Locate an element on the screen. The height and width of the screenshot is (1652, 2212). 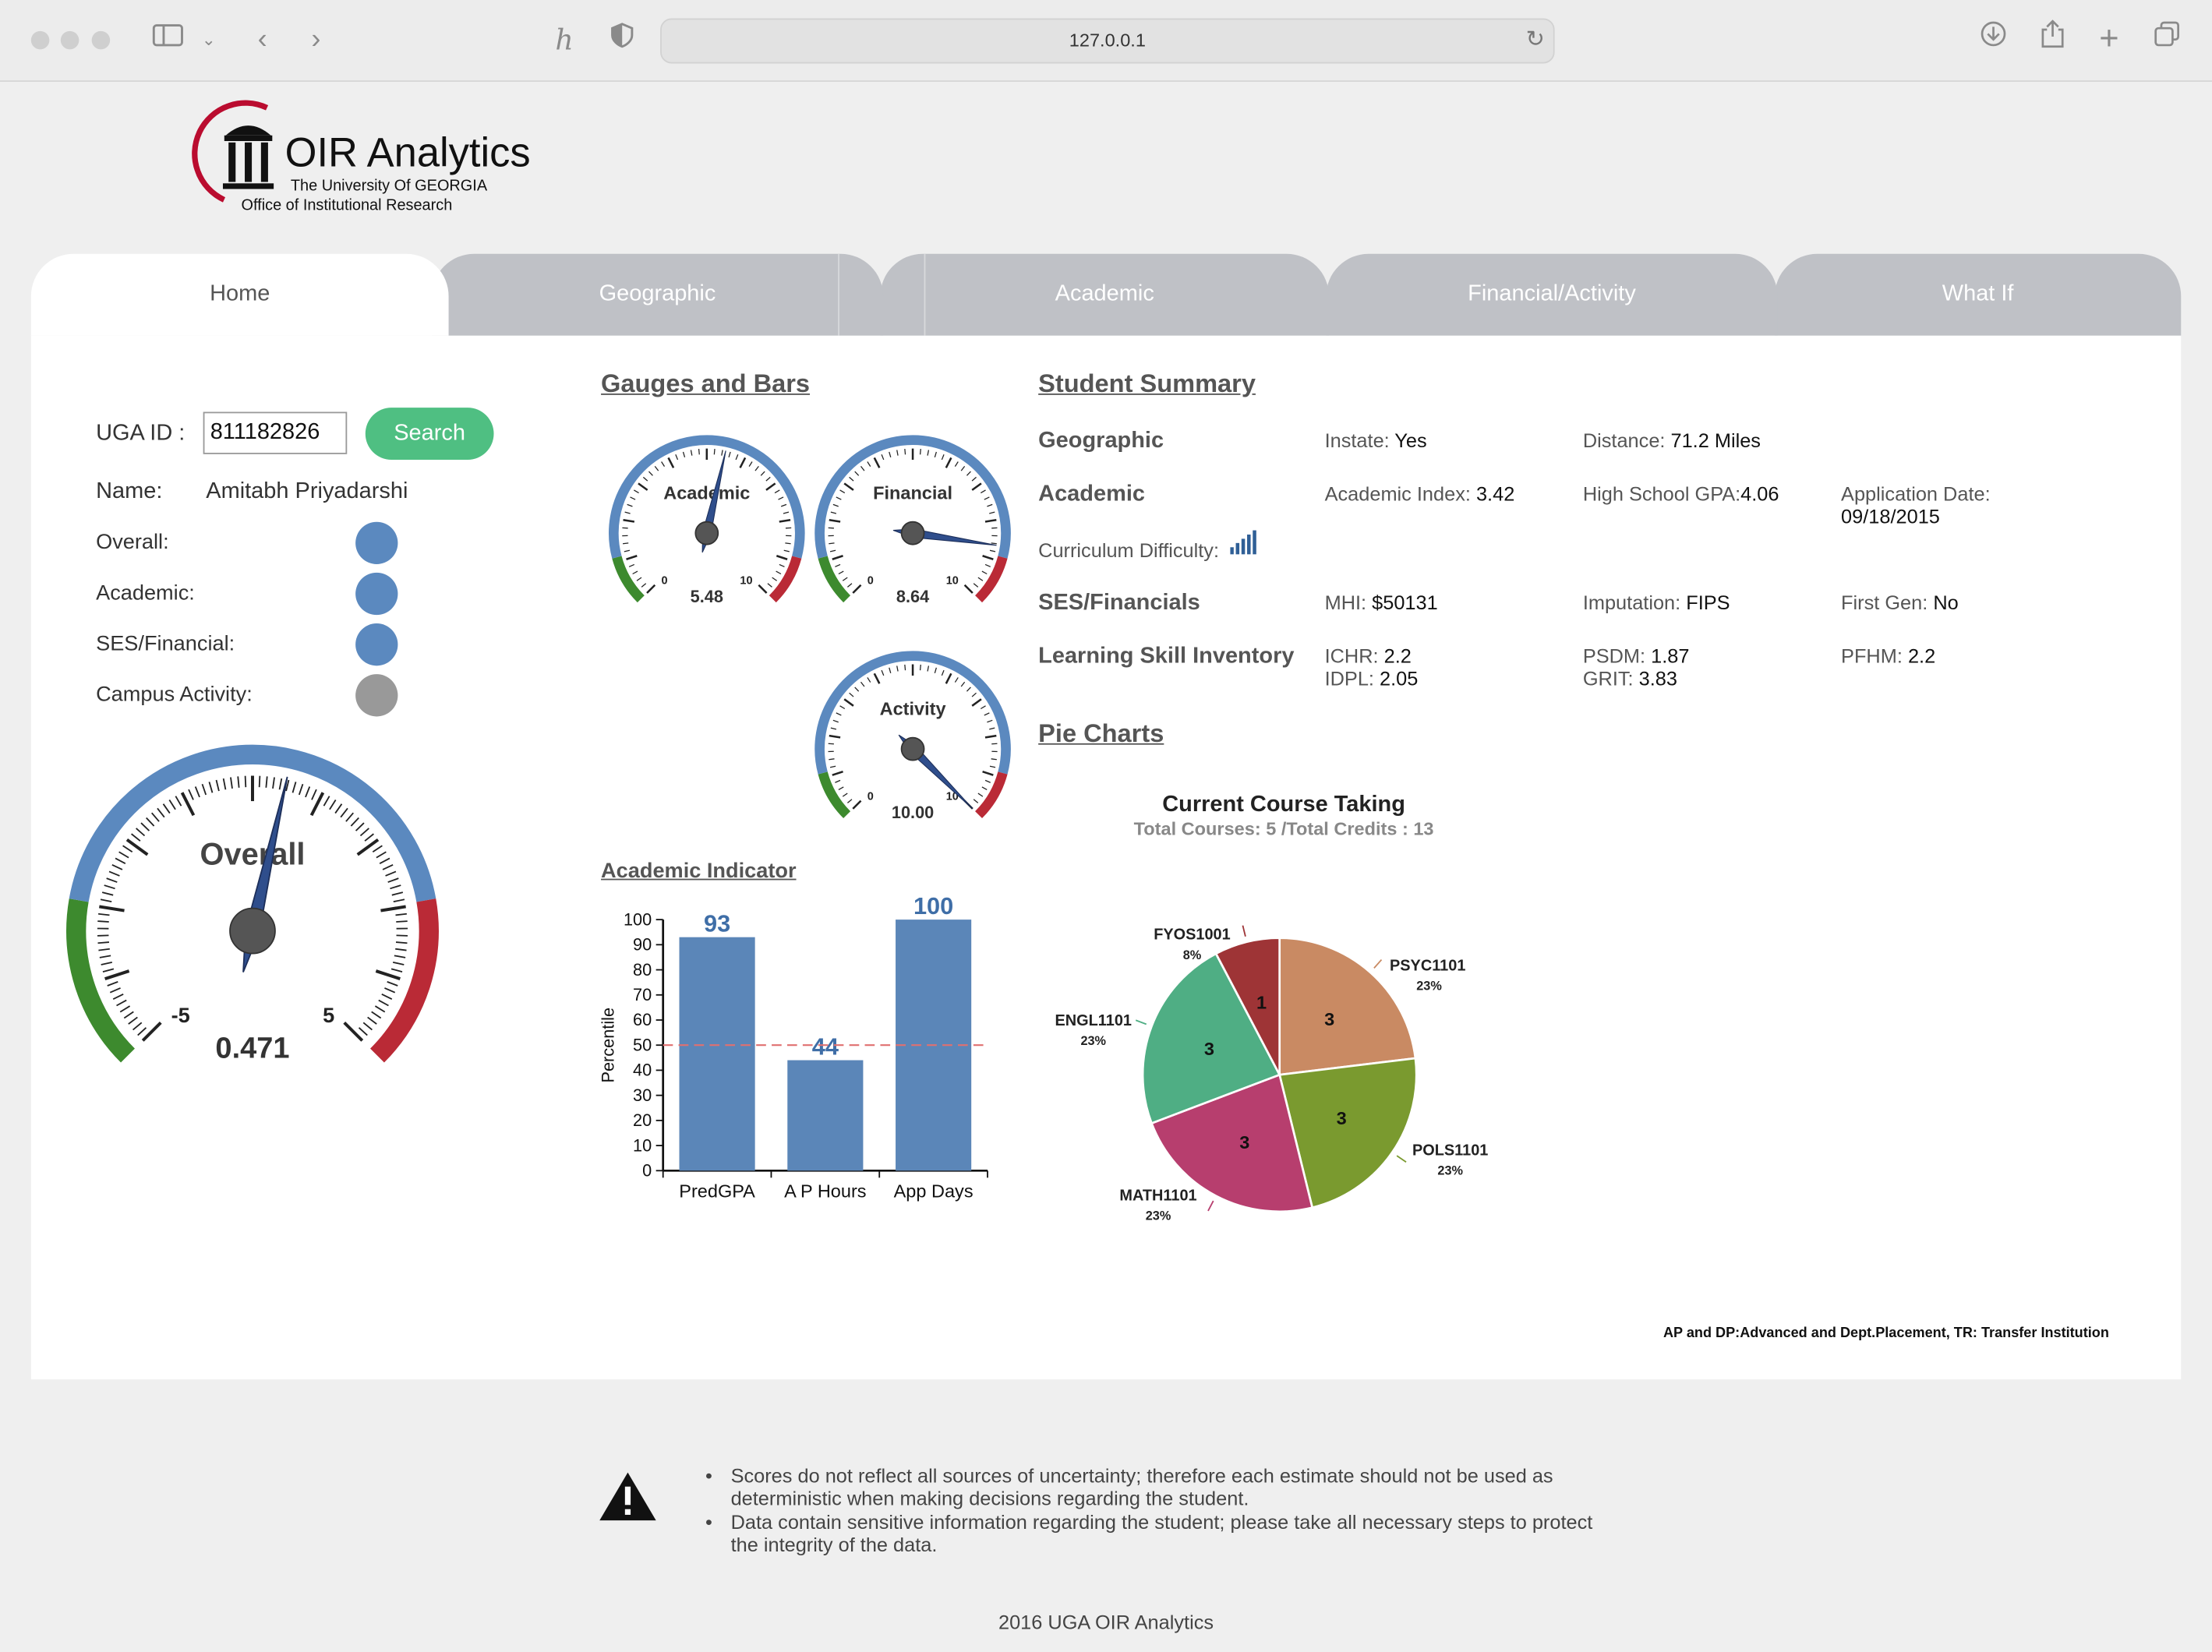
psdm-field: PSDM: 1.87 is located at coordinates (1636, 656).